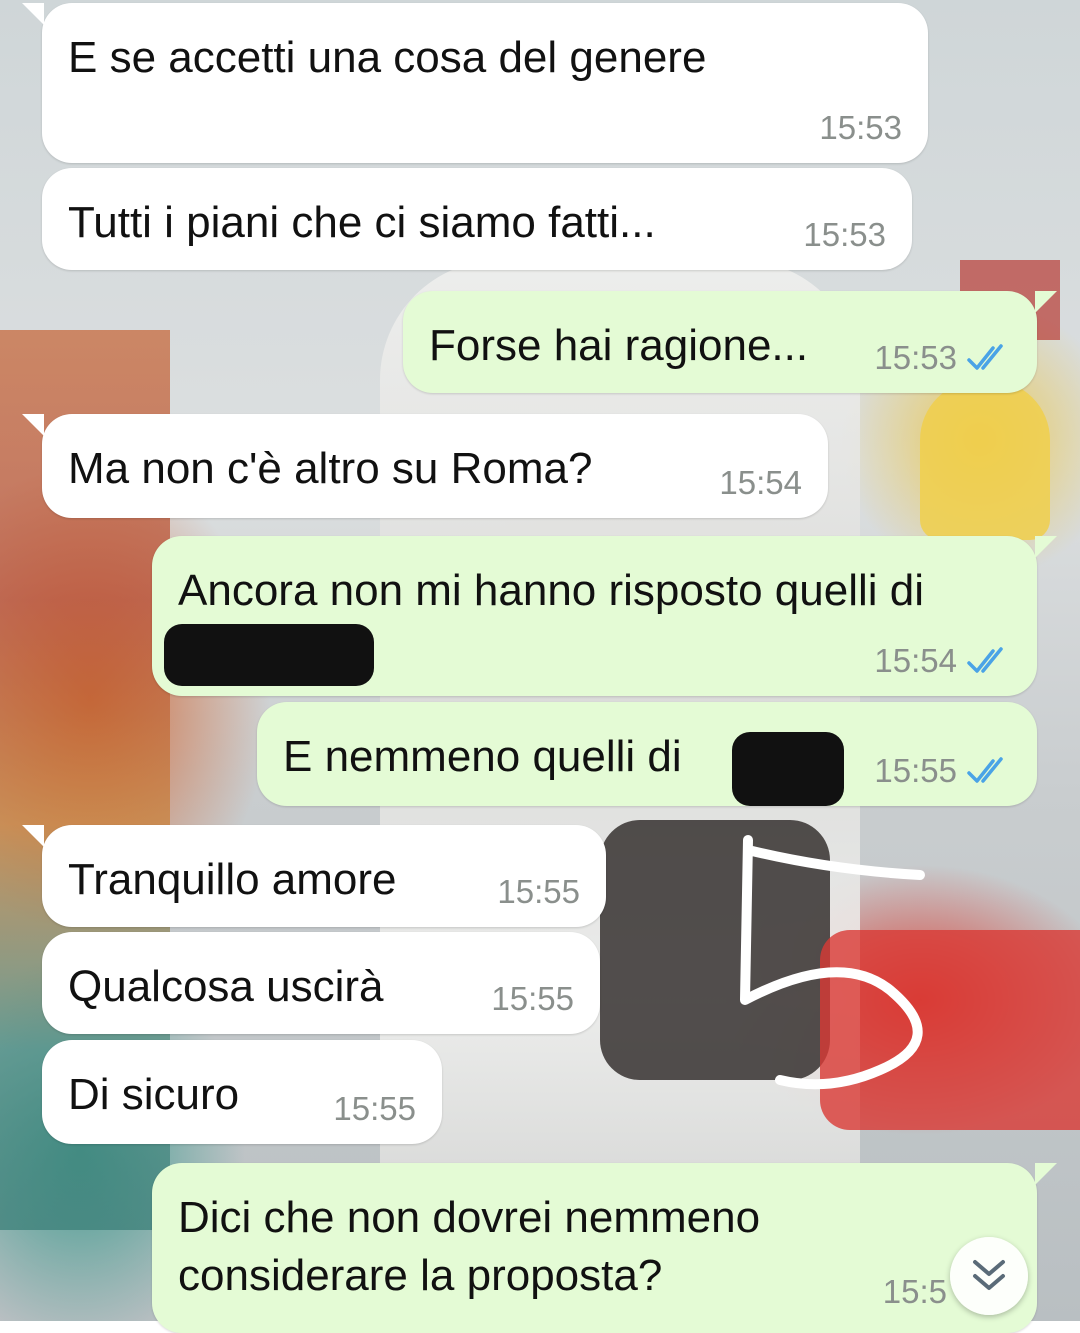  Describe the element at coordinates (730, 342) in the screenshot. I see `message-bubble-outgoing: Forse hai ragione... 15:53` at that location.